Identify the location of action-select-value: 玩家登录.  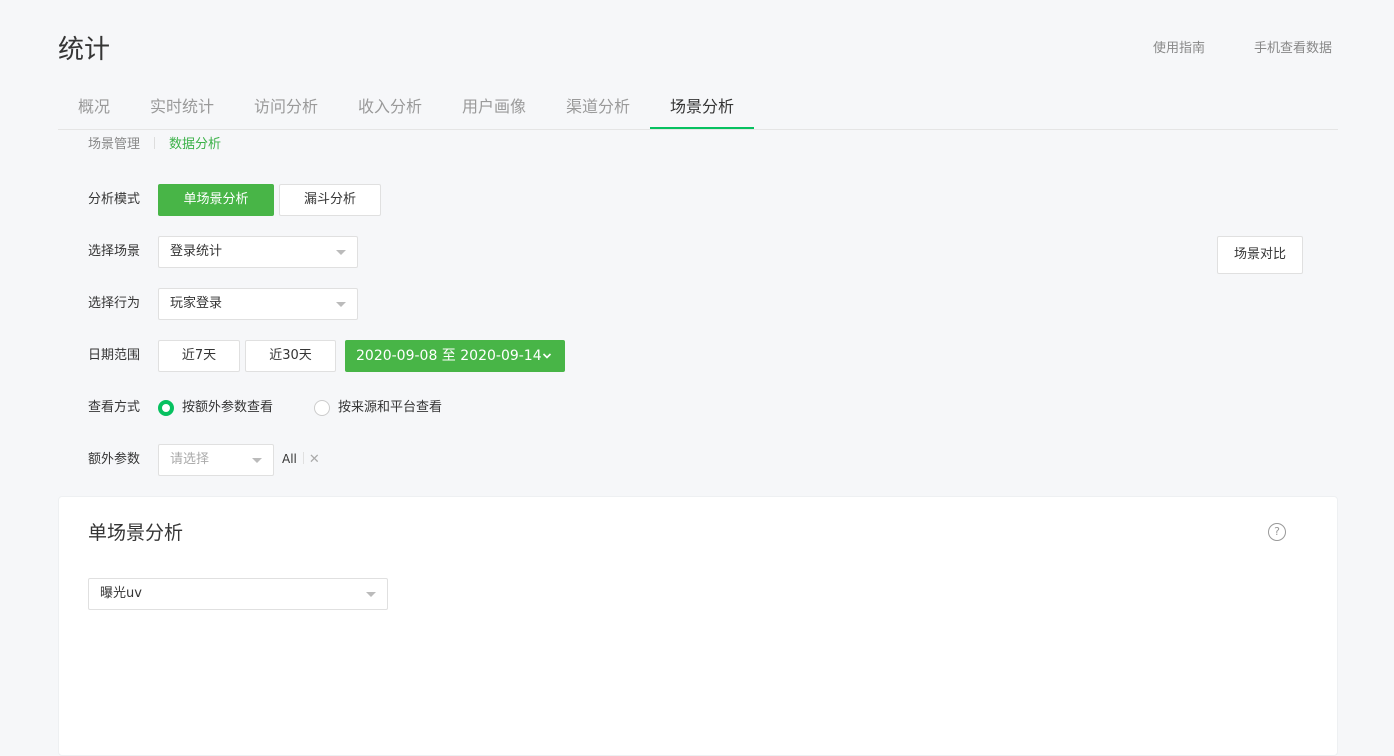
(196, 303).